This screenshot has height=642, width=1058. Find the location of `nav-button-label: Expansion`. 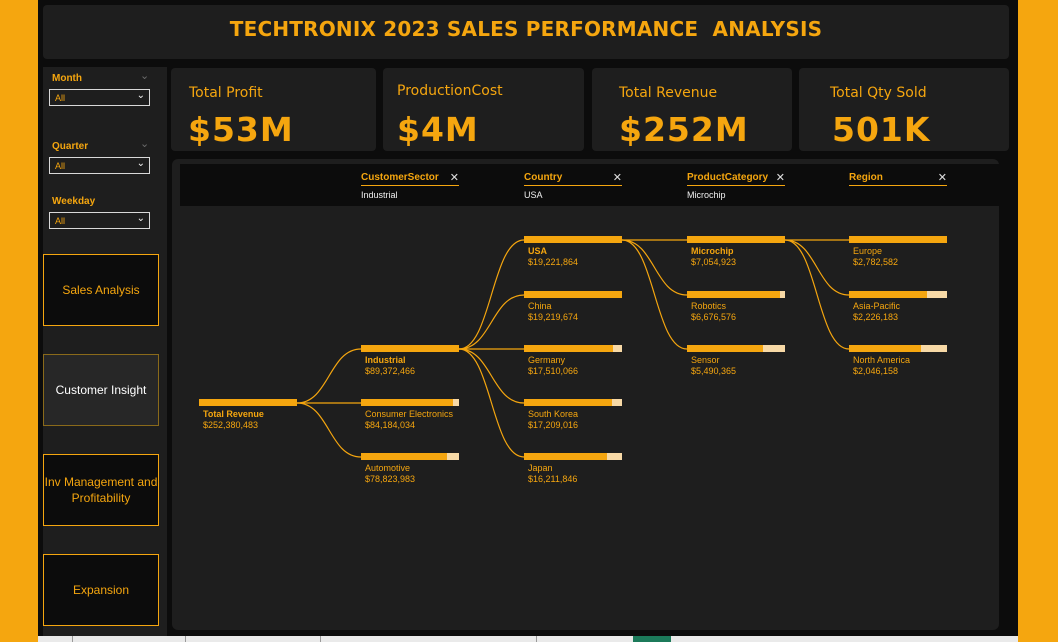

nav-button-label: Expansion is located at coordinates (101, 590).